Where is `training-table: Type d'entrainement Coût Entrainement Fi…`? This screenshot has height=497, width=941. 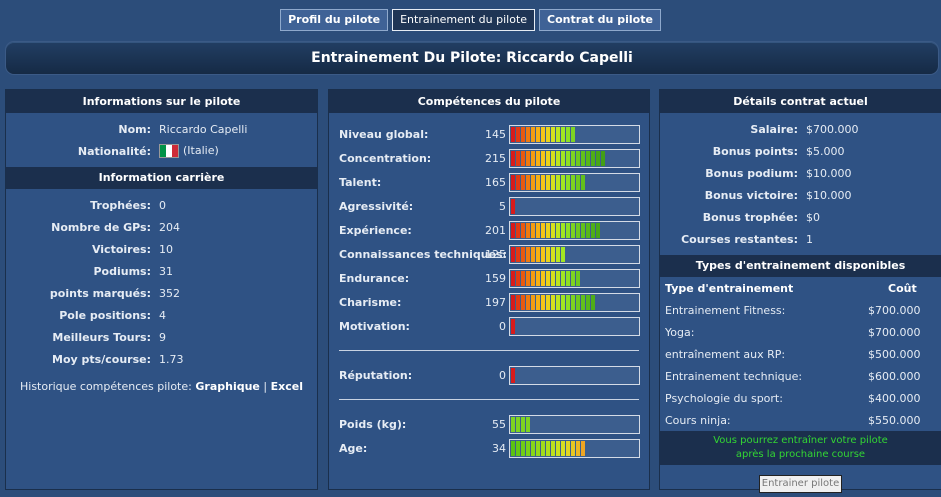
training-table: Type d'entrainement Coût Entrainement Fi… is located at coordinates (800, 354).